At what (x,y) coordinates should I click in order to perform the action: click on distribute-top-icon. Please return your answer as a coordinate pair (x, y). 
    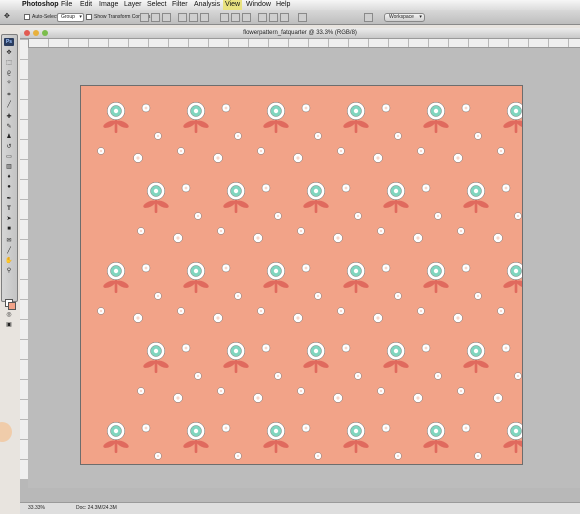
    Looking at the image, I should click on (224, 17).